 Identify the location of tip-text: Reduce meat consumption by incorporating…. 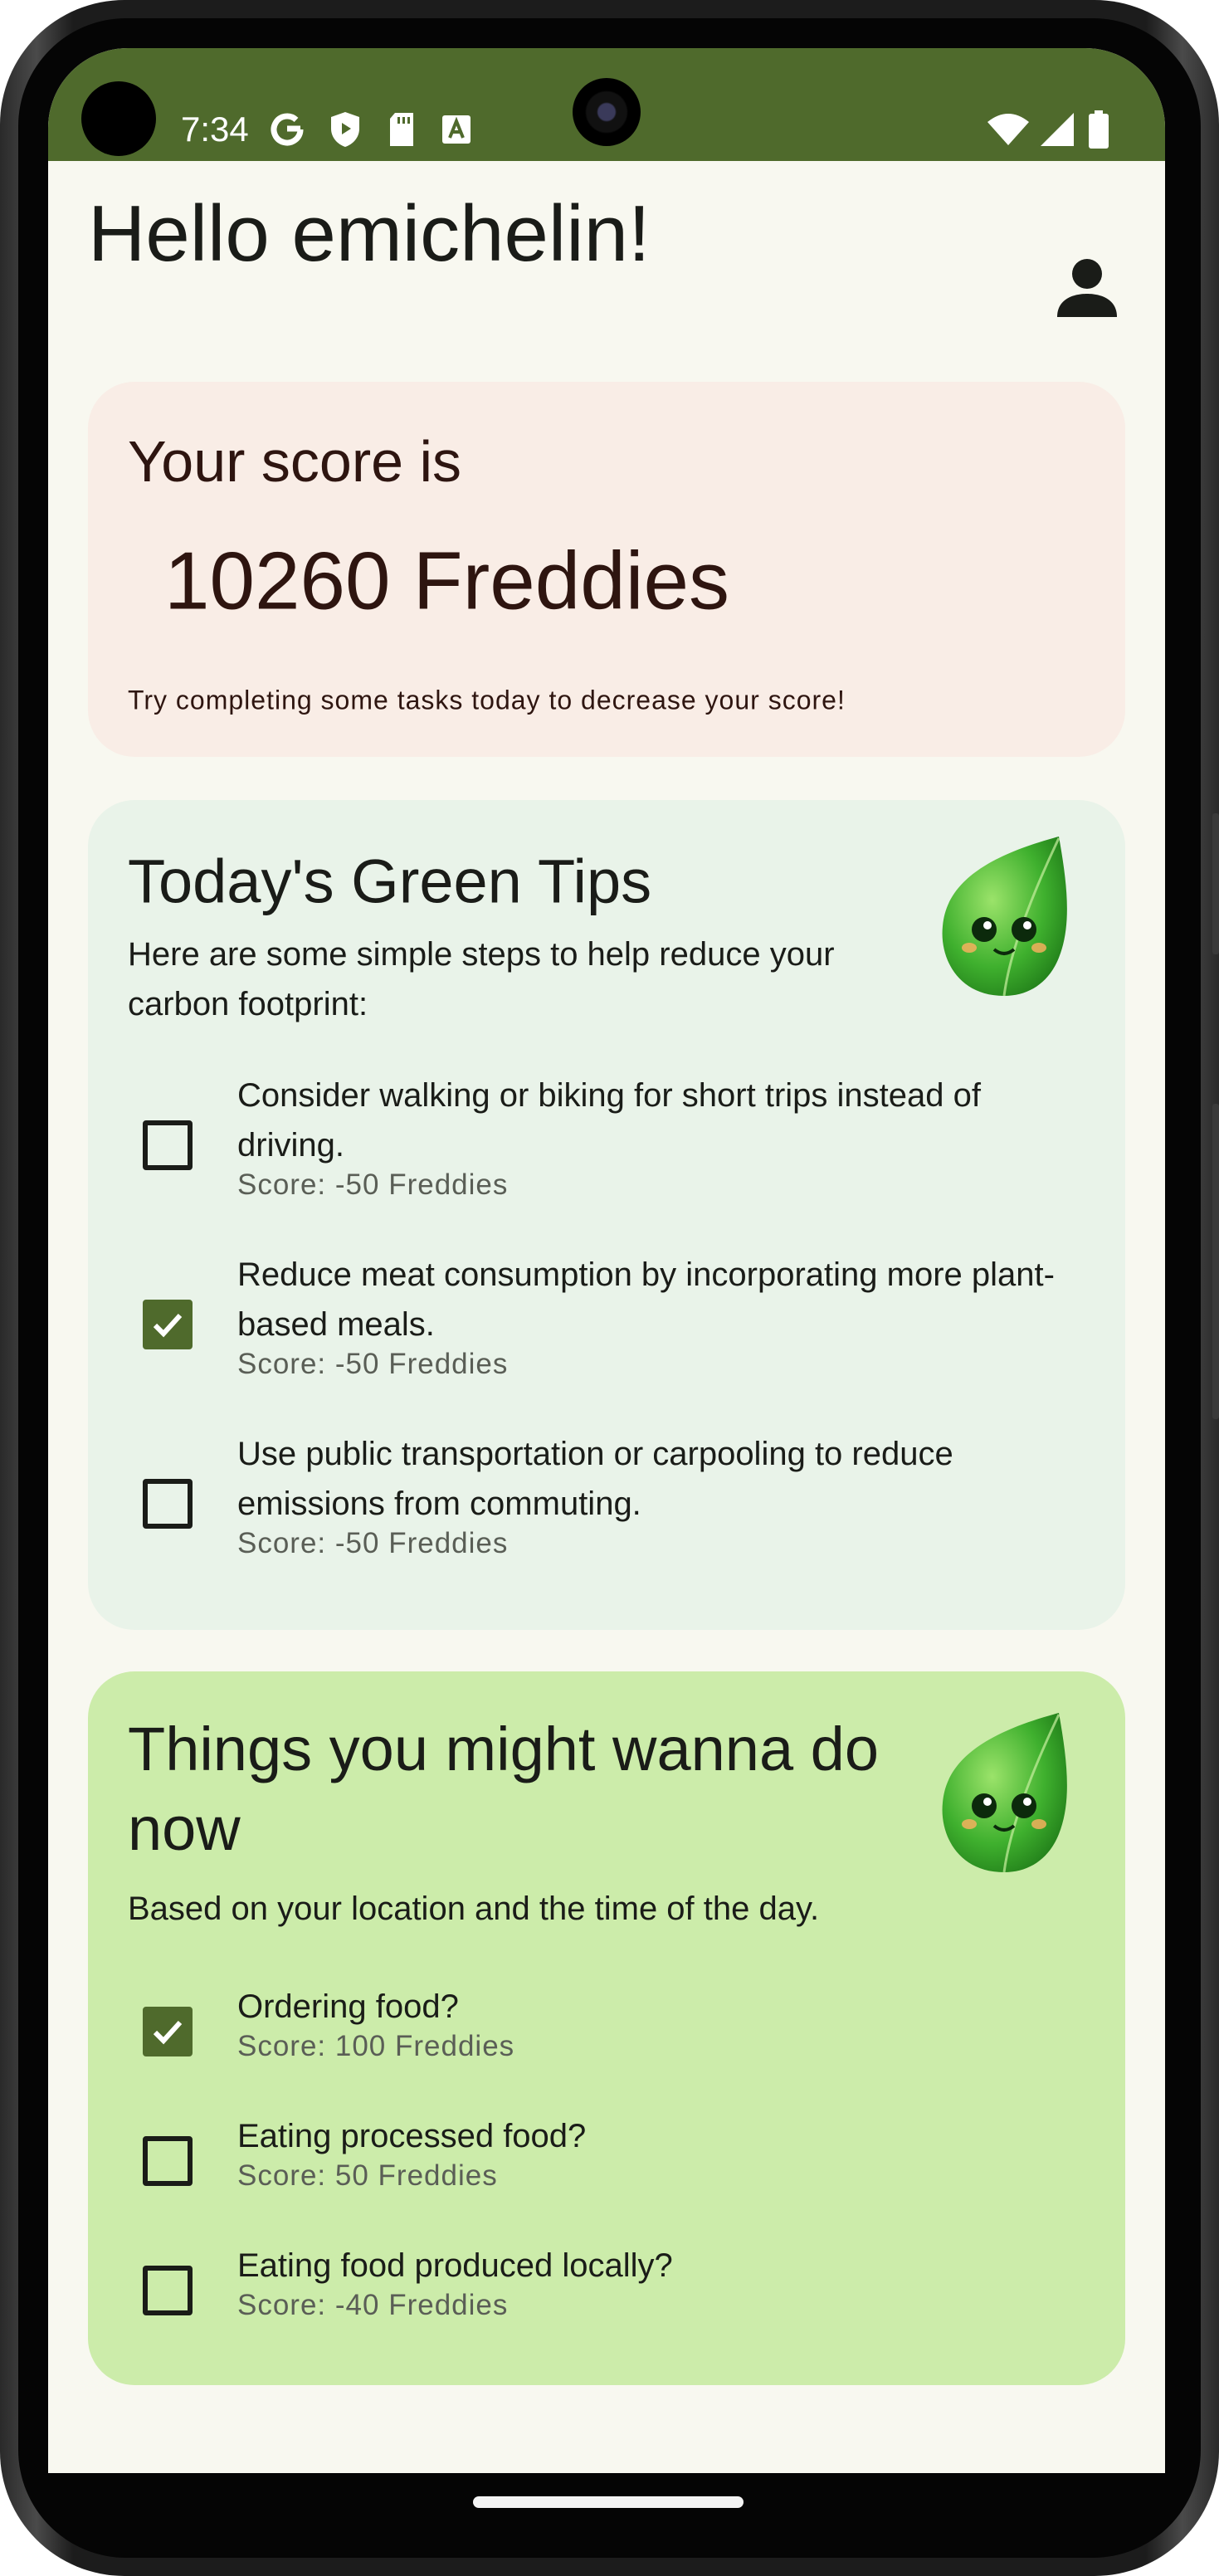
(646, 1299).